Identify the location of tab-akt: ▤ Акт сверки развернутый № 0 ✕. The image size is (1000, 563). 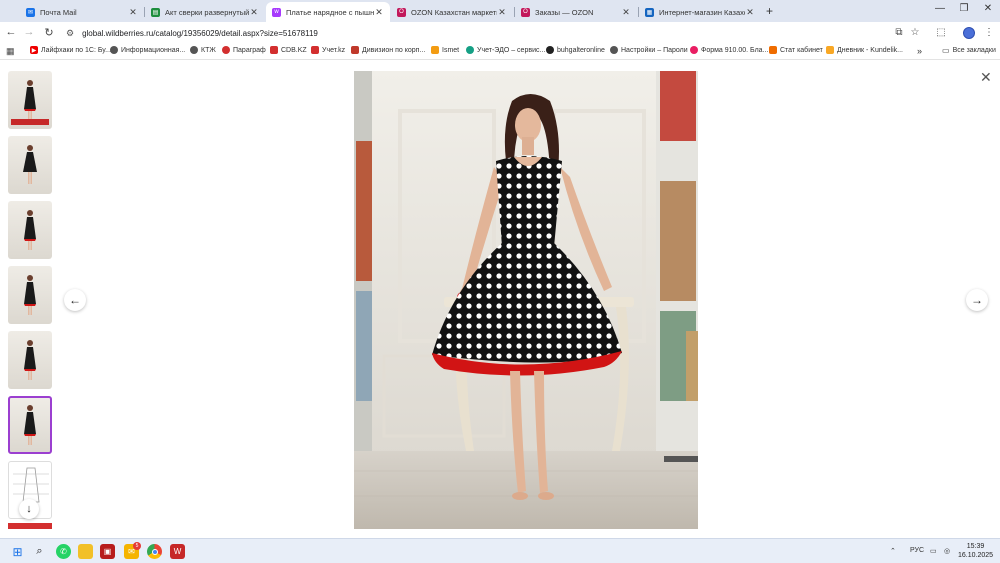
(205, 12).